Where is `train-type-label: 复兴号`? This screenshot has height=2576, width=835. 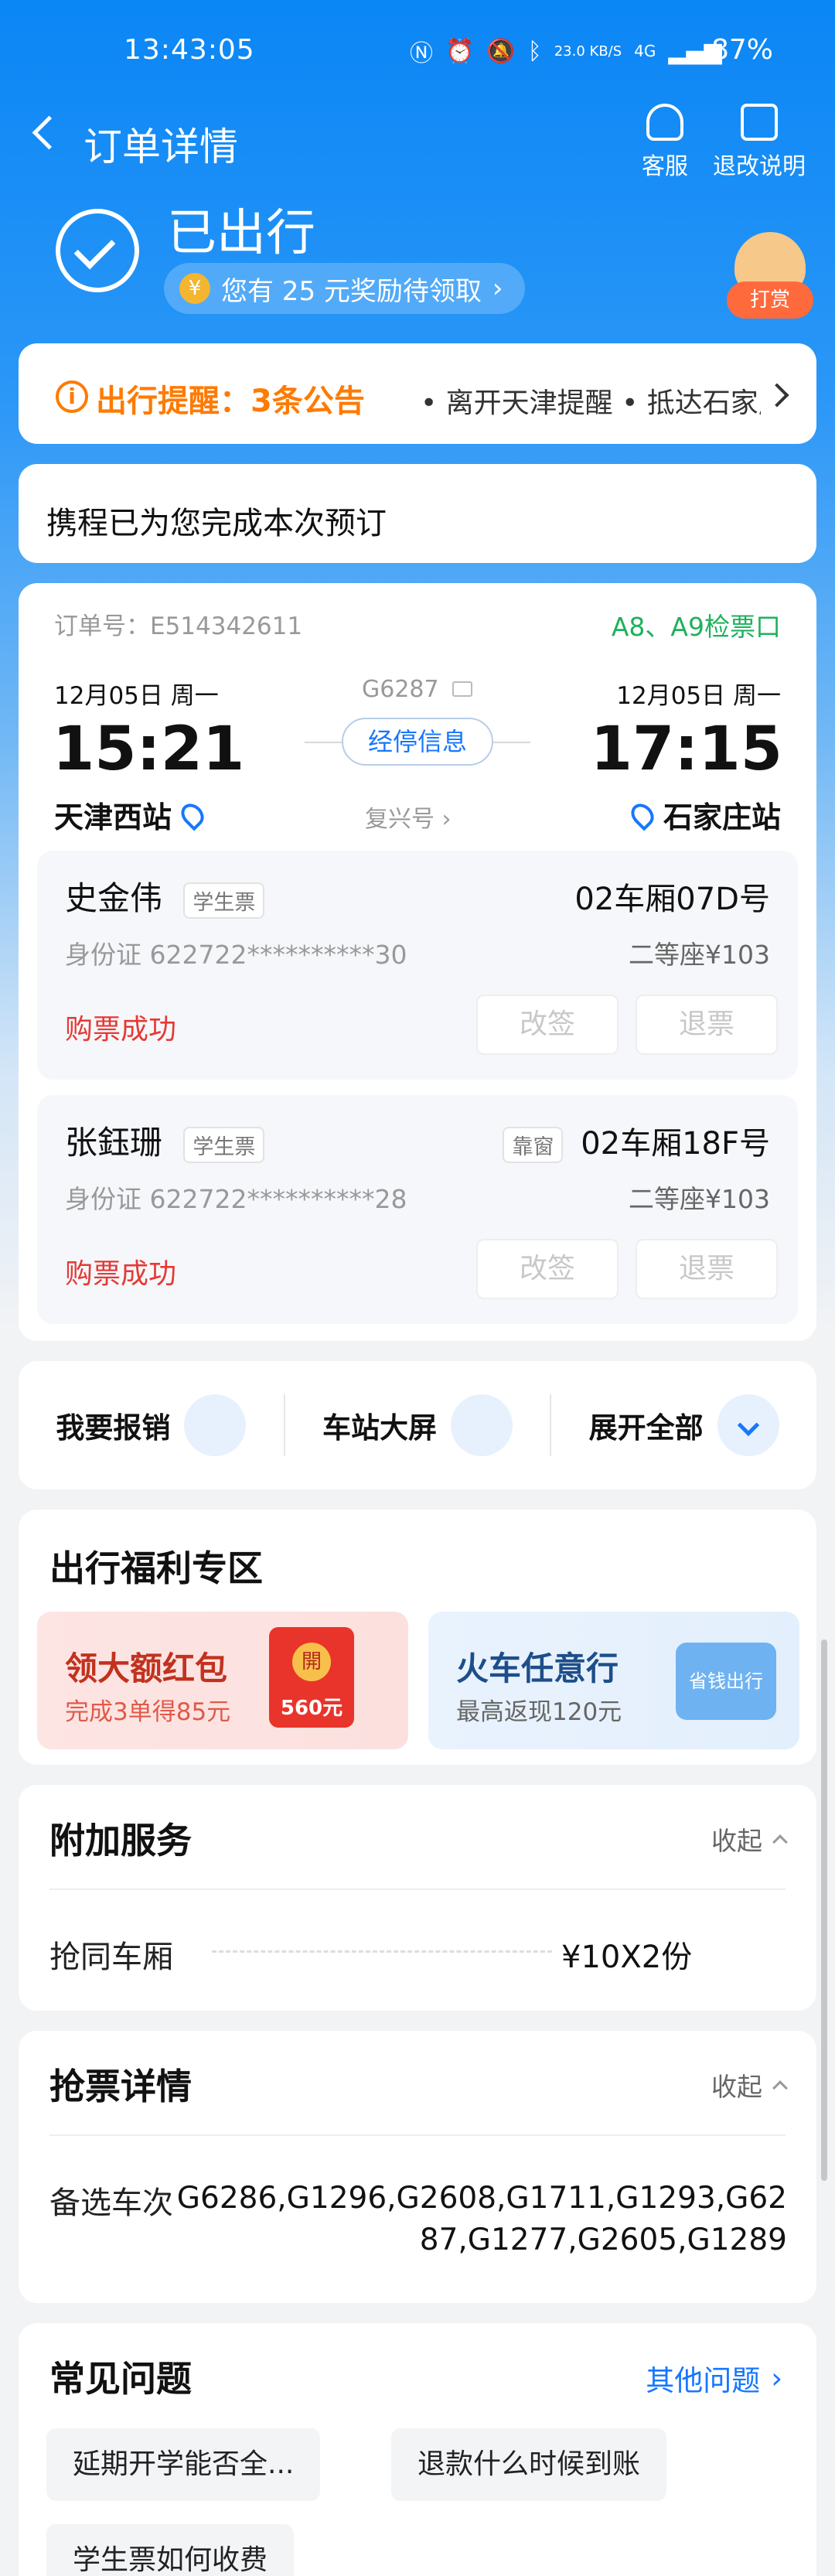 train-type-label: 复兴号 is located at coordinates (400, 819).